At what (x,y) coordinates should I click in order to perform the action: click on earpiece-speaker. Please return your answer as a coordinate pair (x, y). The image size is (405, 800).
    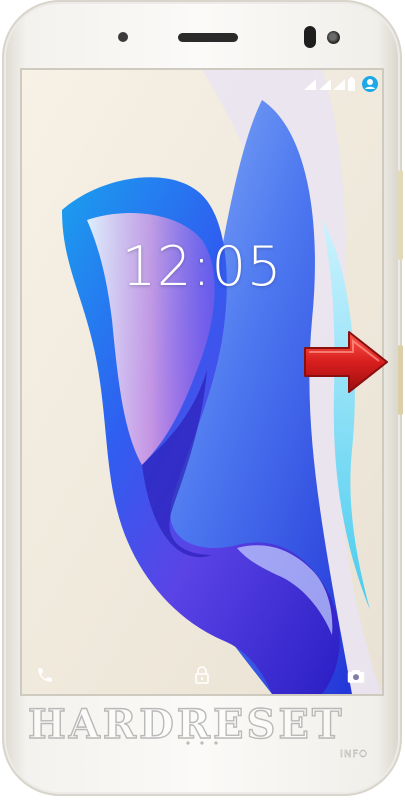
    Looking at the image, I should click on (208, 37).